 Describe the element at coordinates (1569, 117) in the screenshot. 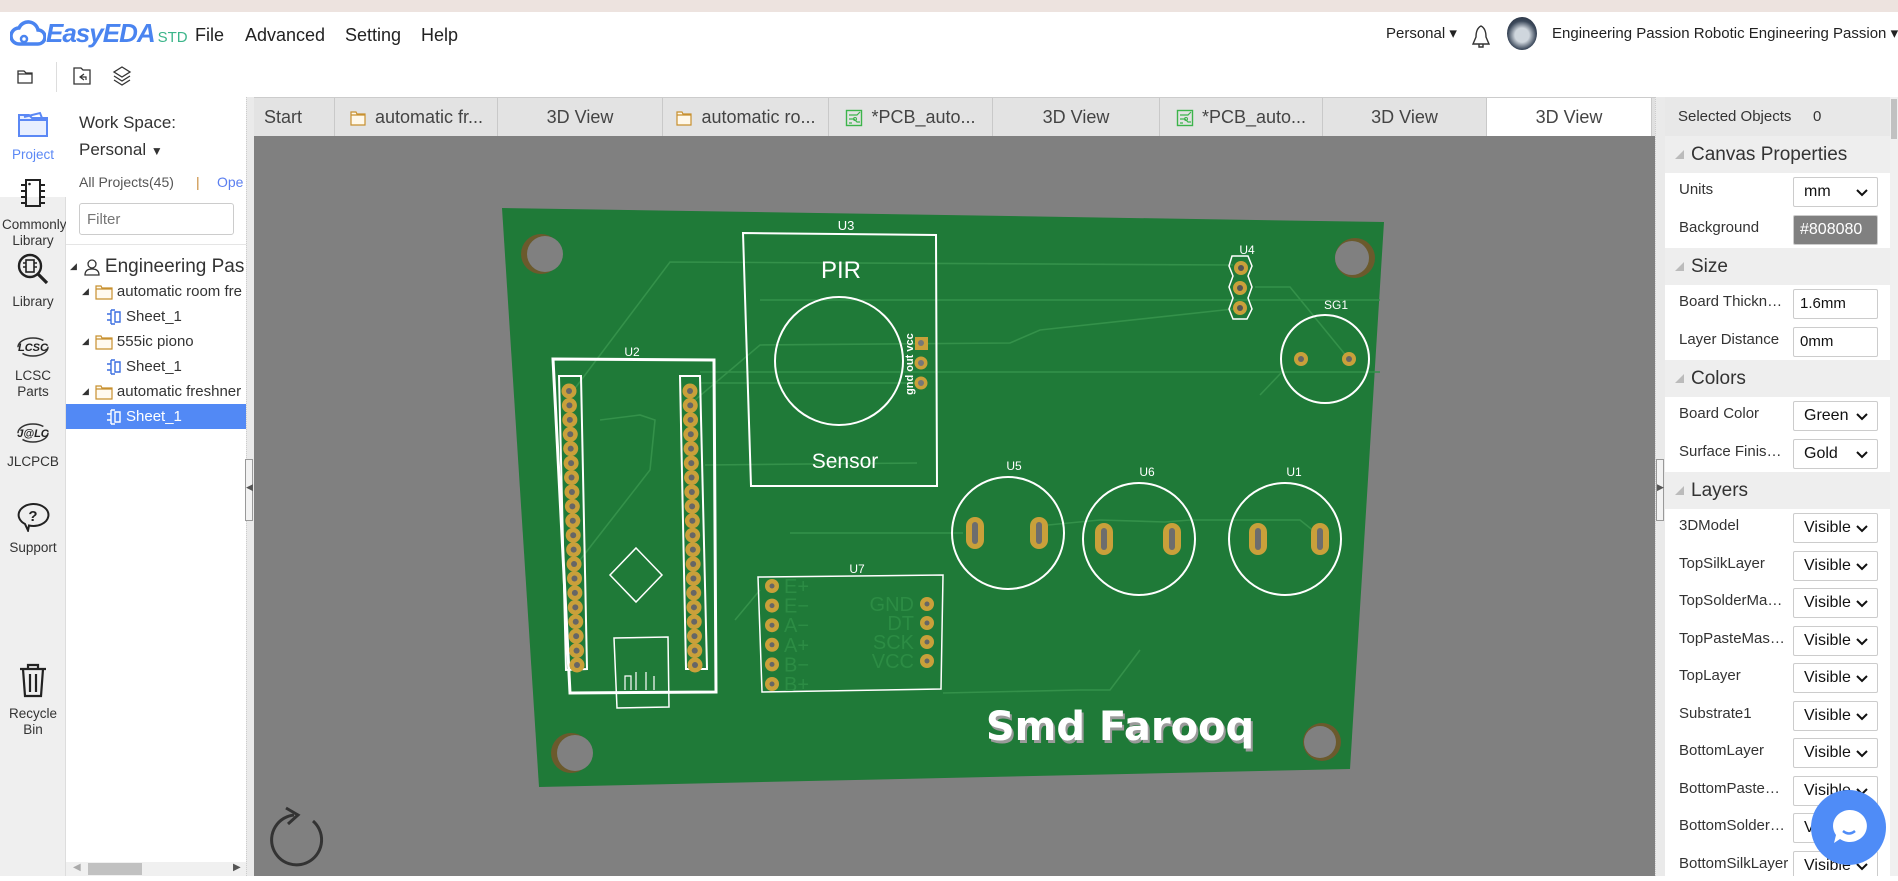

I see `tab-9: 3D View` at that location.